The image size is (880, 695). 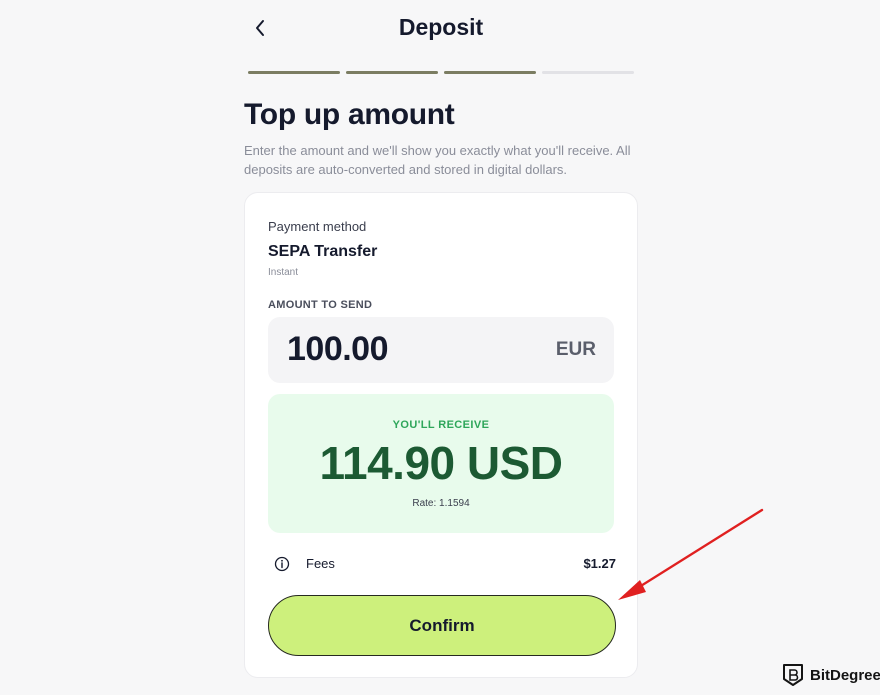 What do you see at coordinates (845, 675) in the screenshot?
I see `watermark-brand: BitDegree` at bounding box center [845, 675].